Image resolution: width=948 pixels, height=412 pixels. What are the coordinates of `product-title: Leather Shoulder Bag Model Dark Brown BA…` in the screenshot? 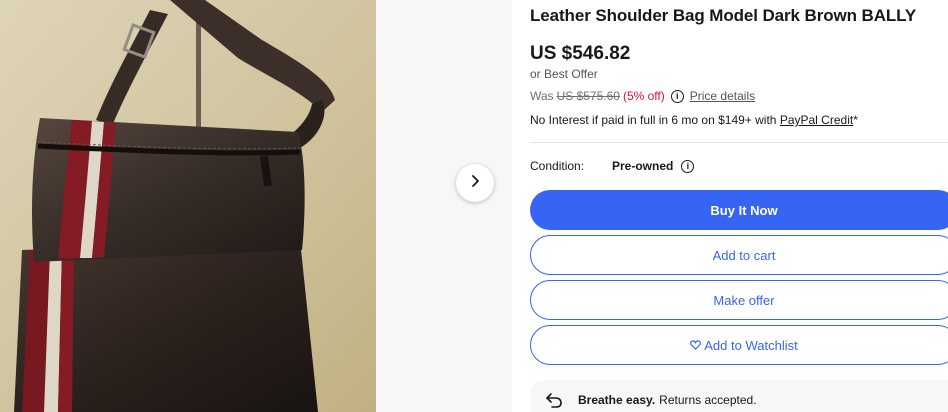 It's located at (723, 15).